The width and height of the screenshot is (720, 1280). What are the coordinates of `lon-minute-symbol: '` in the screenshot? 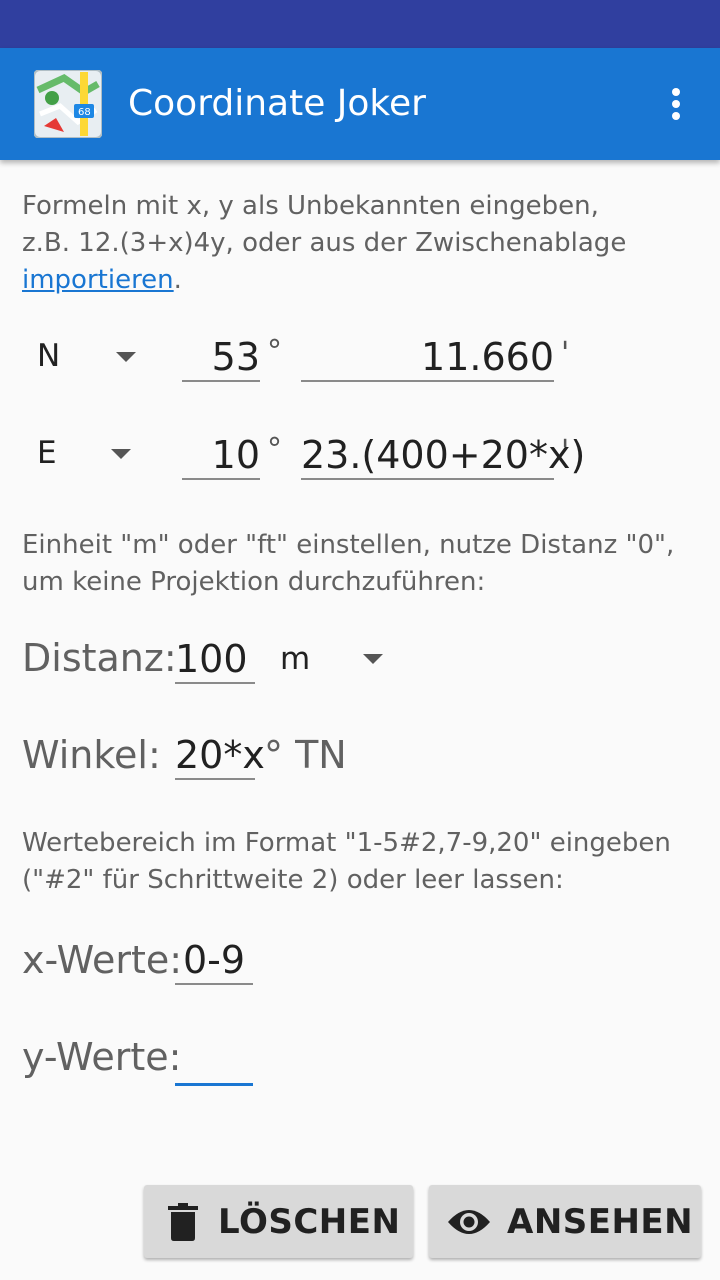 It's located at (565, 451).